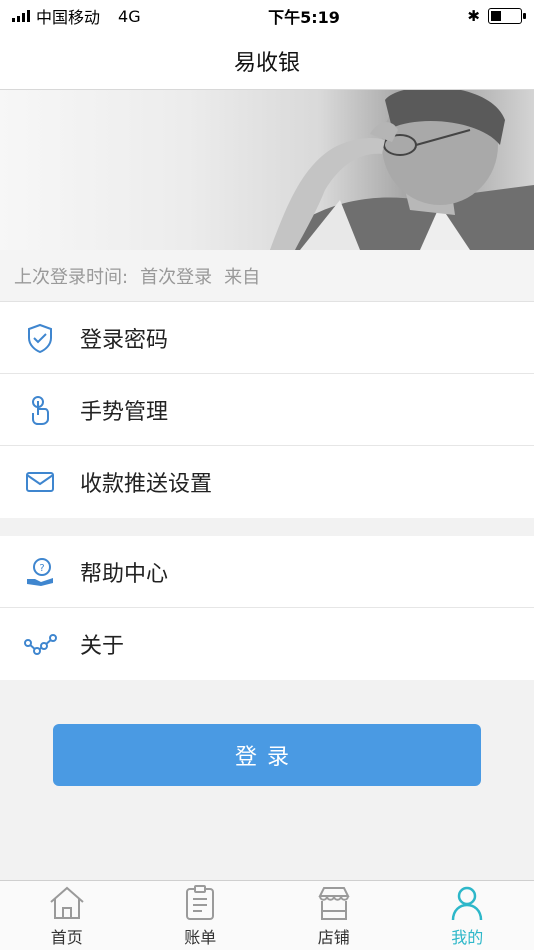  I want to click on login-button: 登录, so click(267, 755).